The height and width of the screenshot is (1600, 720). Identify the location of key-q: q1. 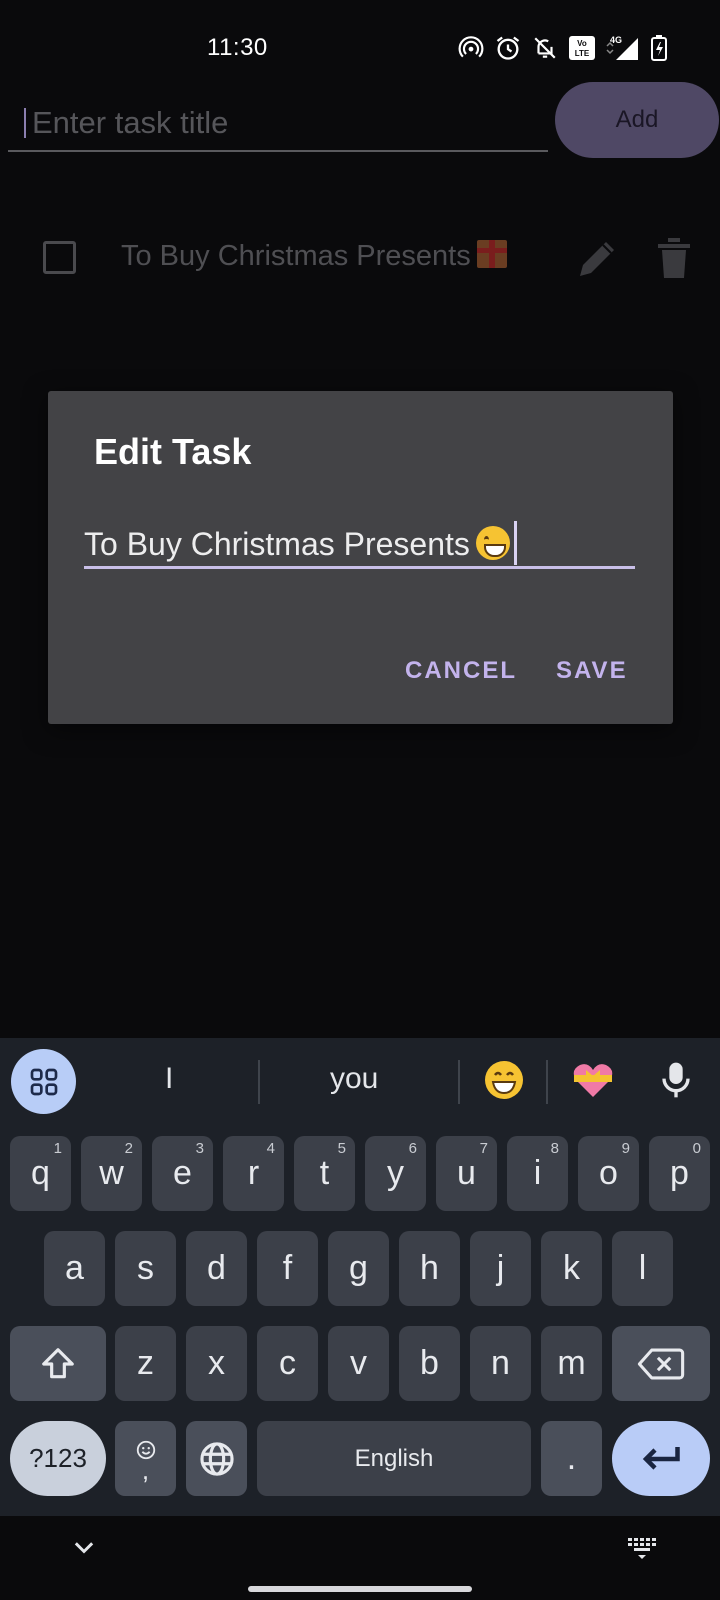
(40, 1173).